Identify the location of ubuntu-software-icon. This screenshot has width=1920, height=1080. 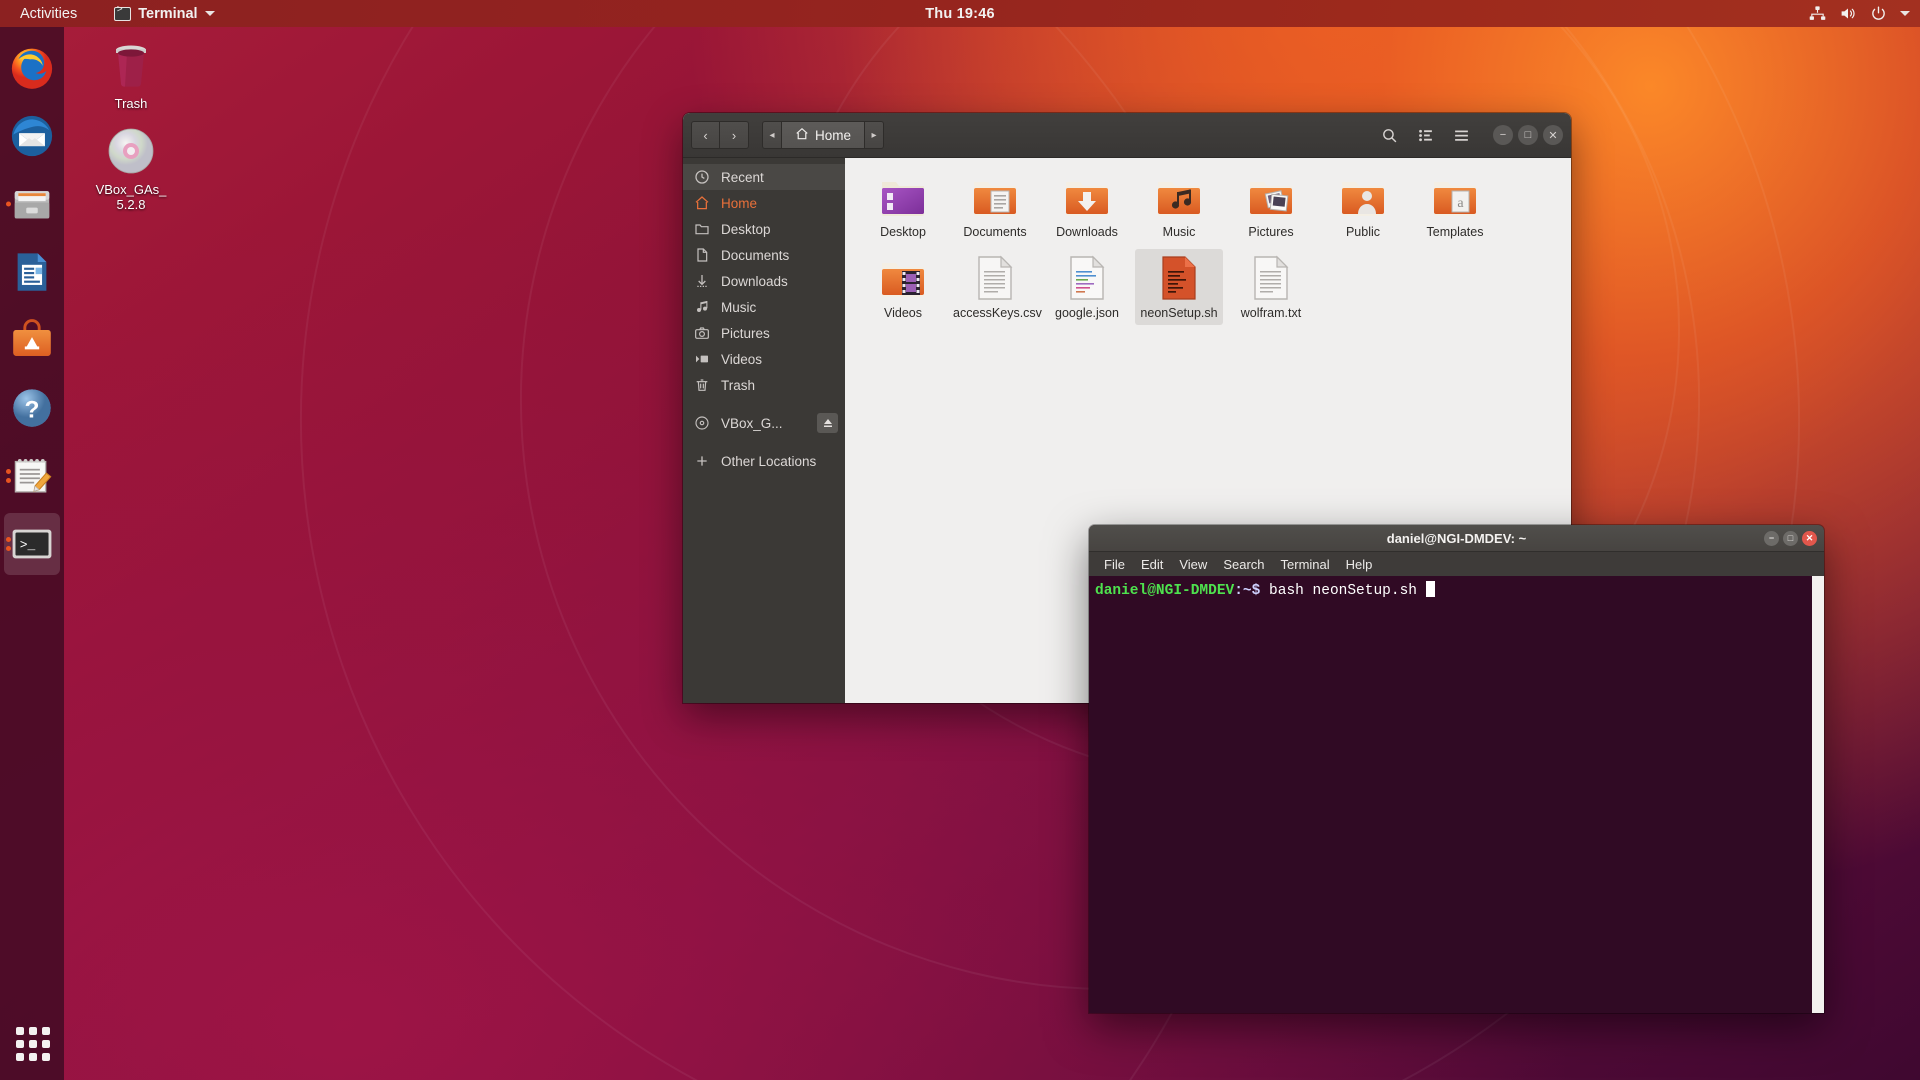
(32, 337).